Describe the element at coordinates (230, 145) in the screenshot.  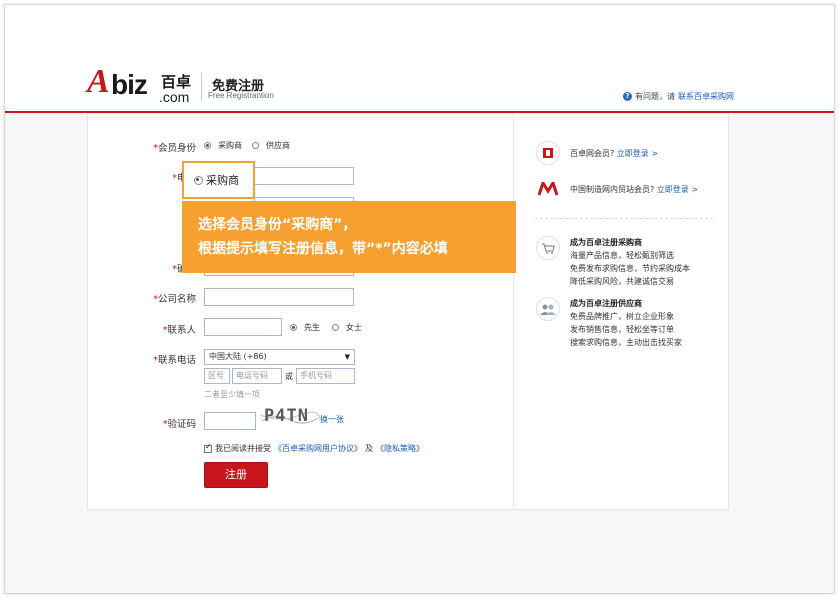
I see `buyer-radio-label: 采购商` at that location.